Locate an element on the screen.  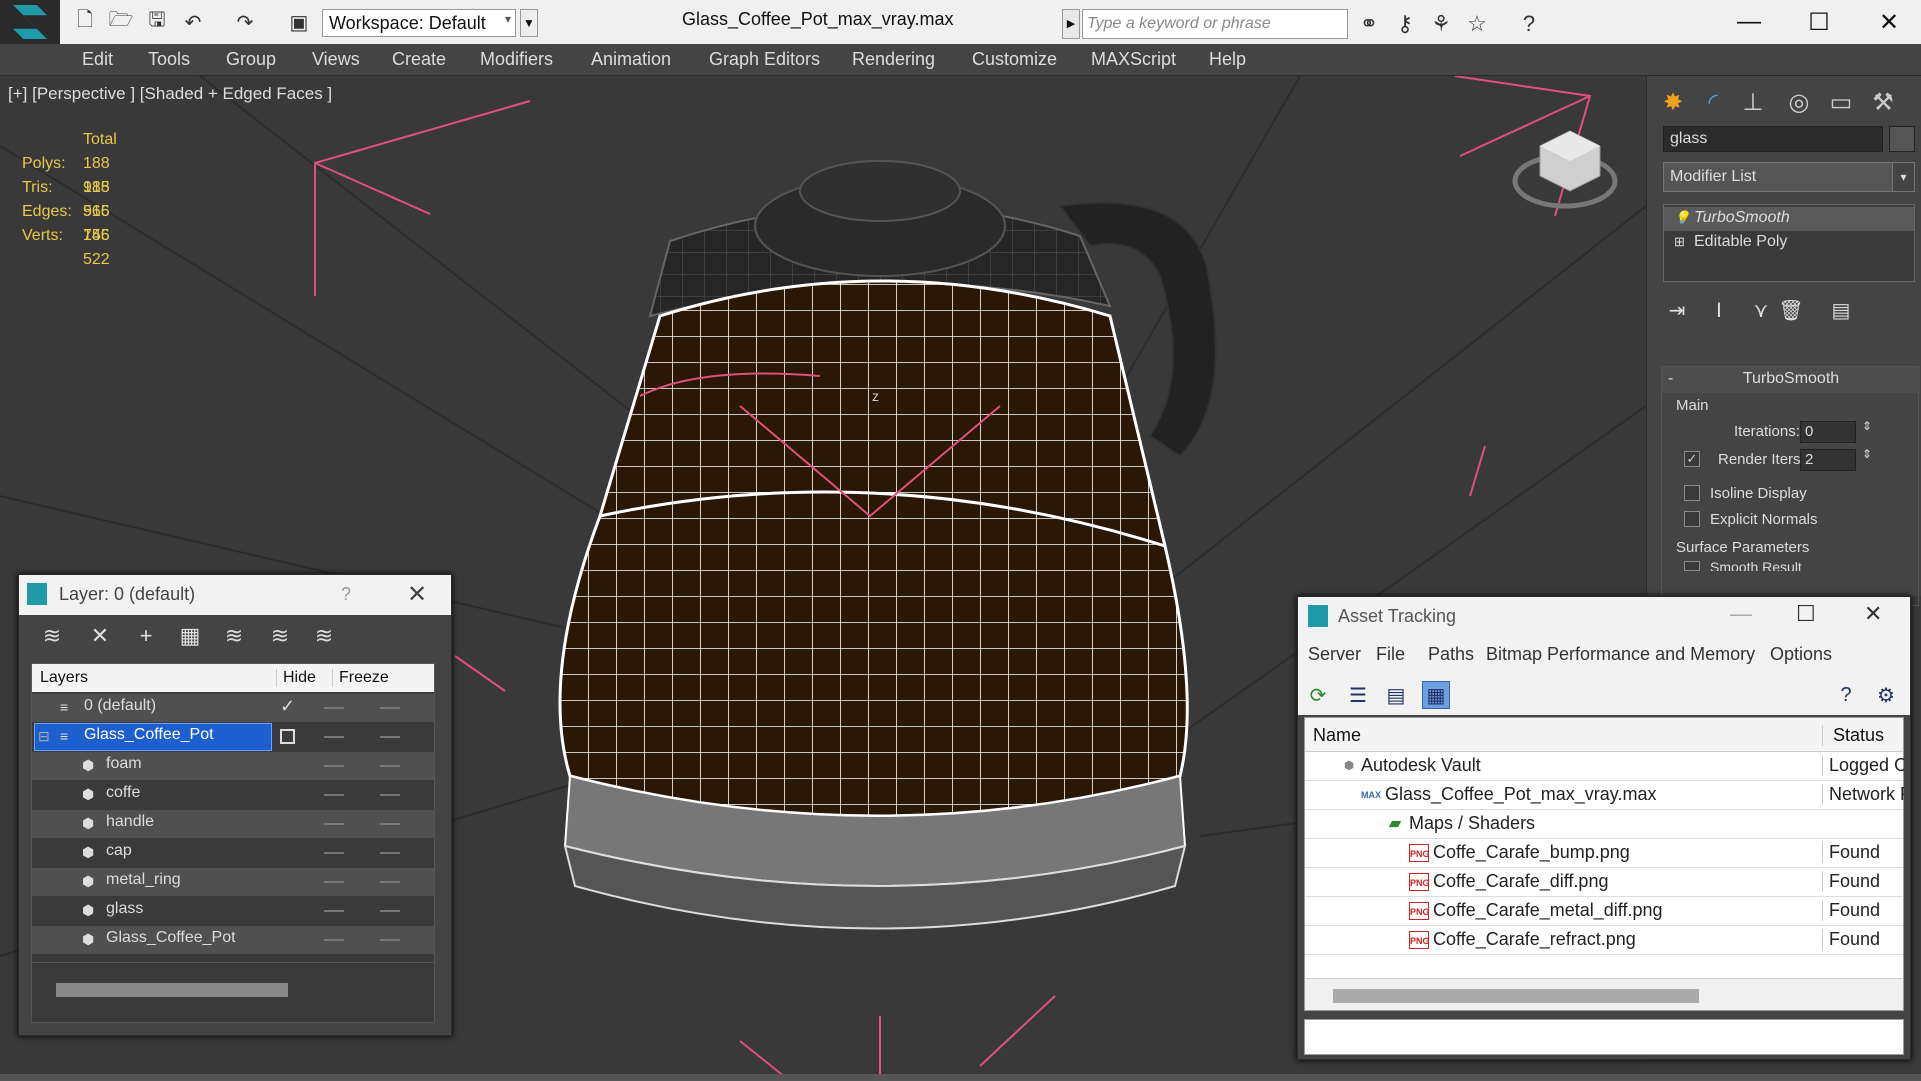
isoline-display-checkbox is located at coordinates (1692, 493).